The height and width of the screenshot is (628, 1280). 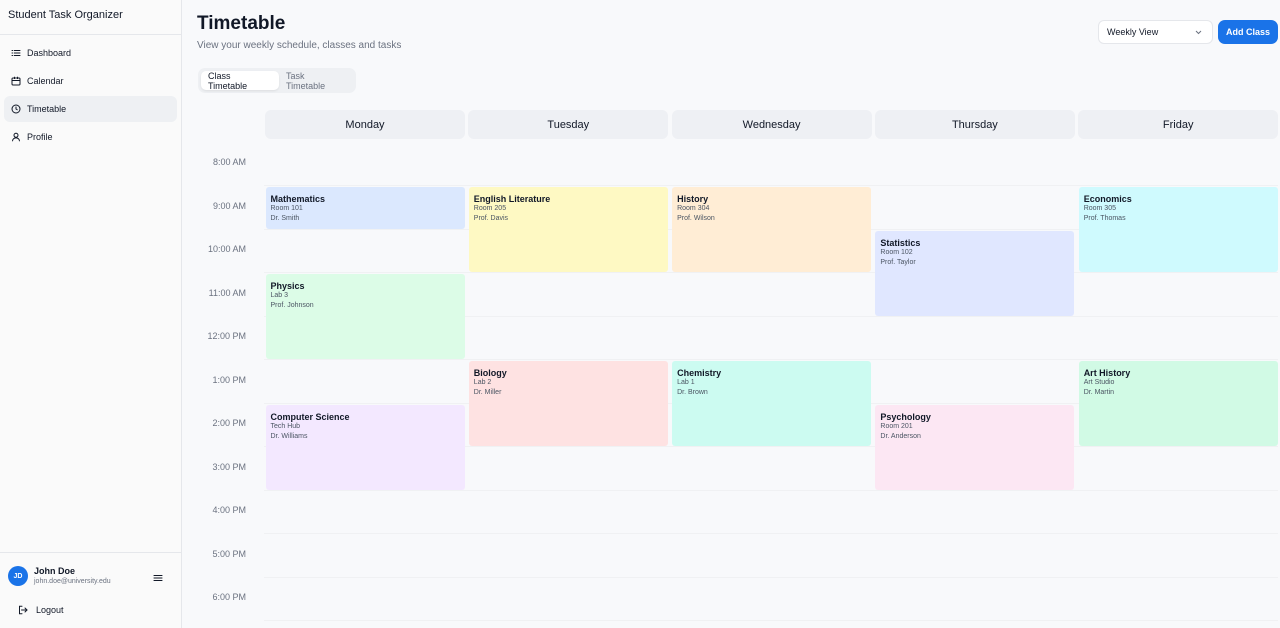 What do you see at coordinates (491, 218) in the screenshot?
I see `event-teacher: Prof. Davis` at bounding box center [491, 218].